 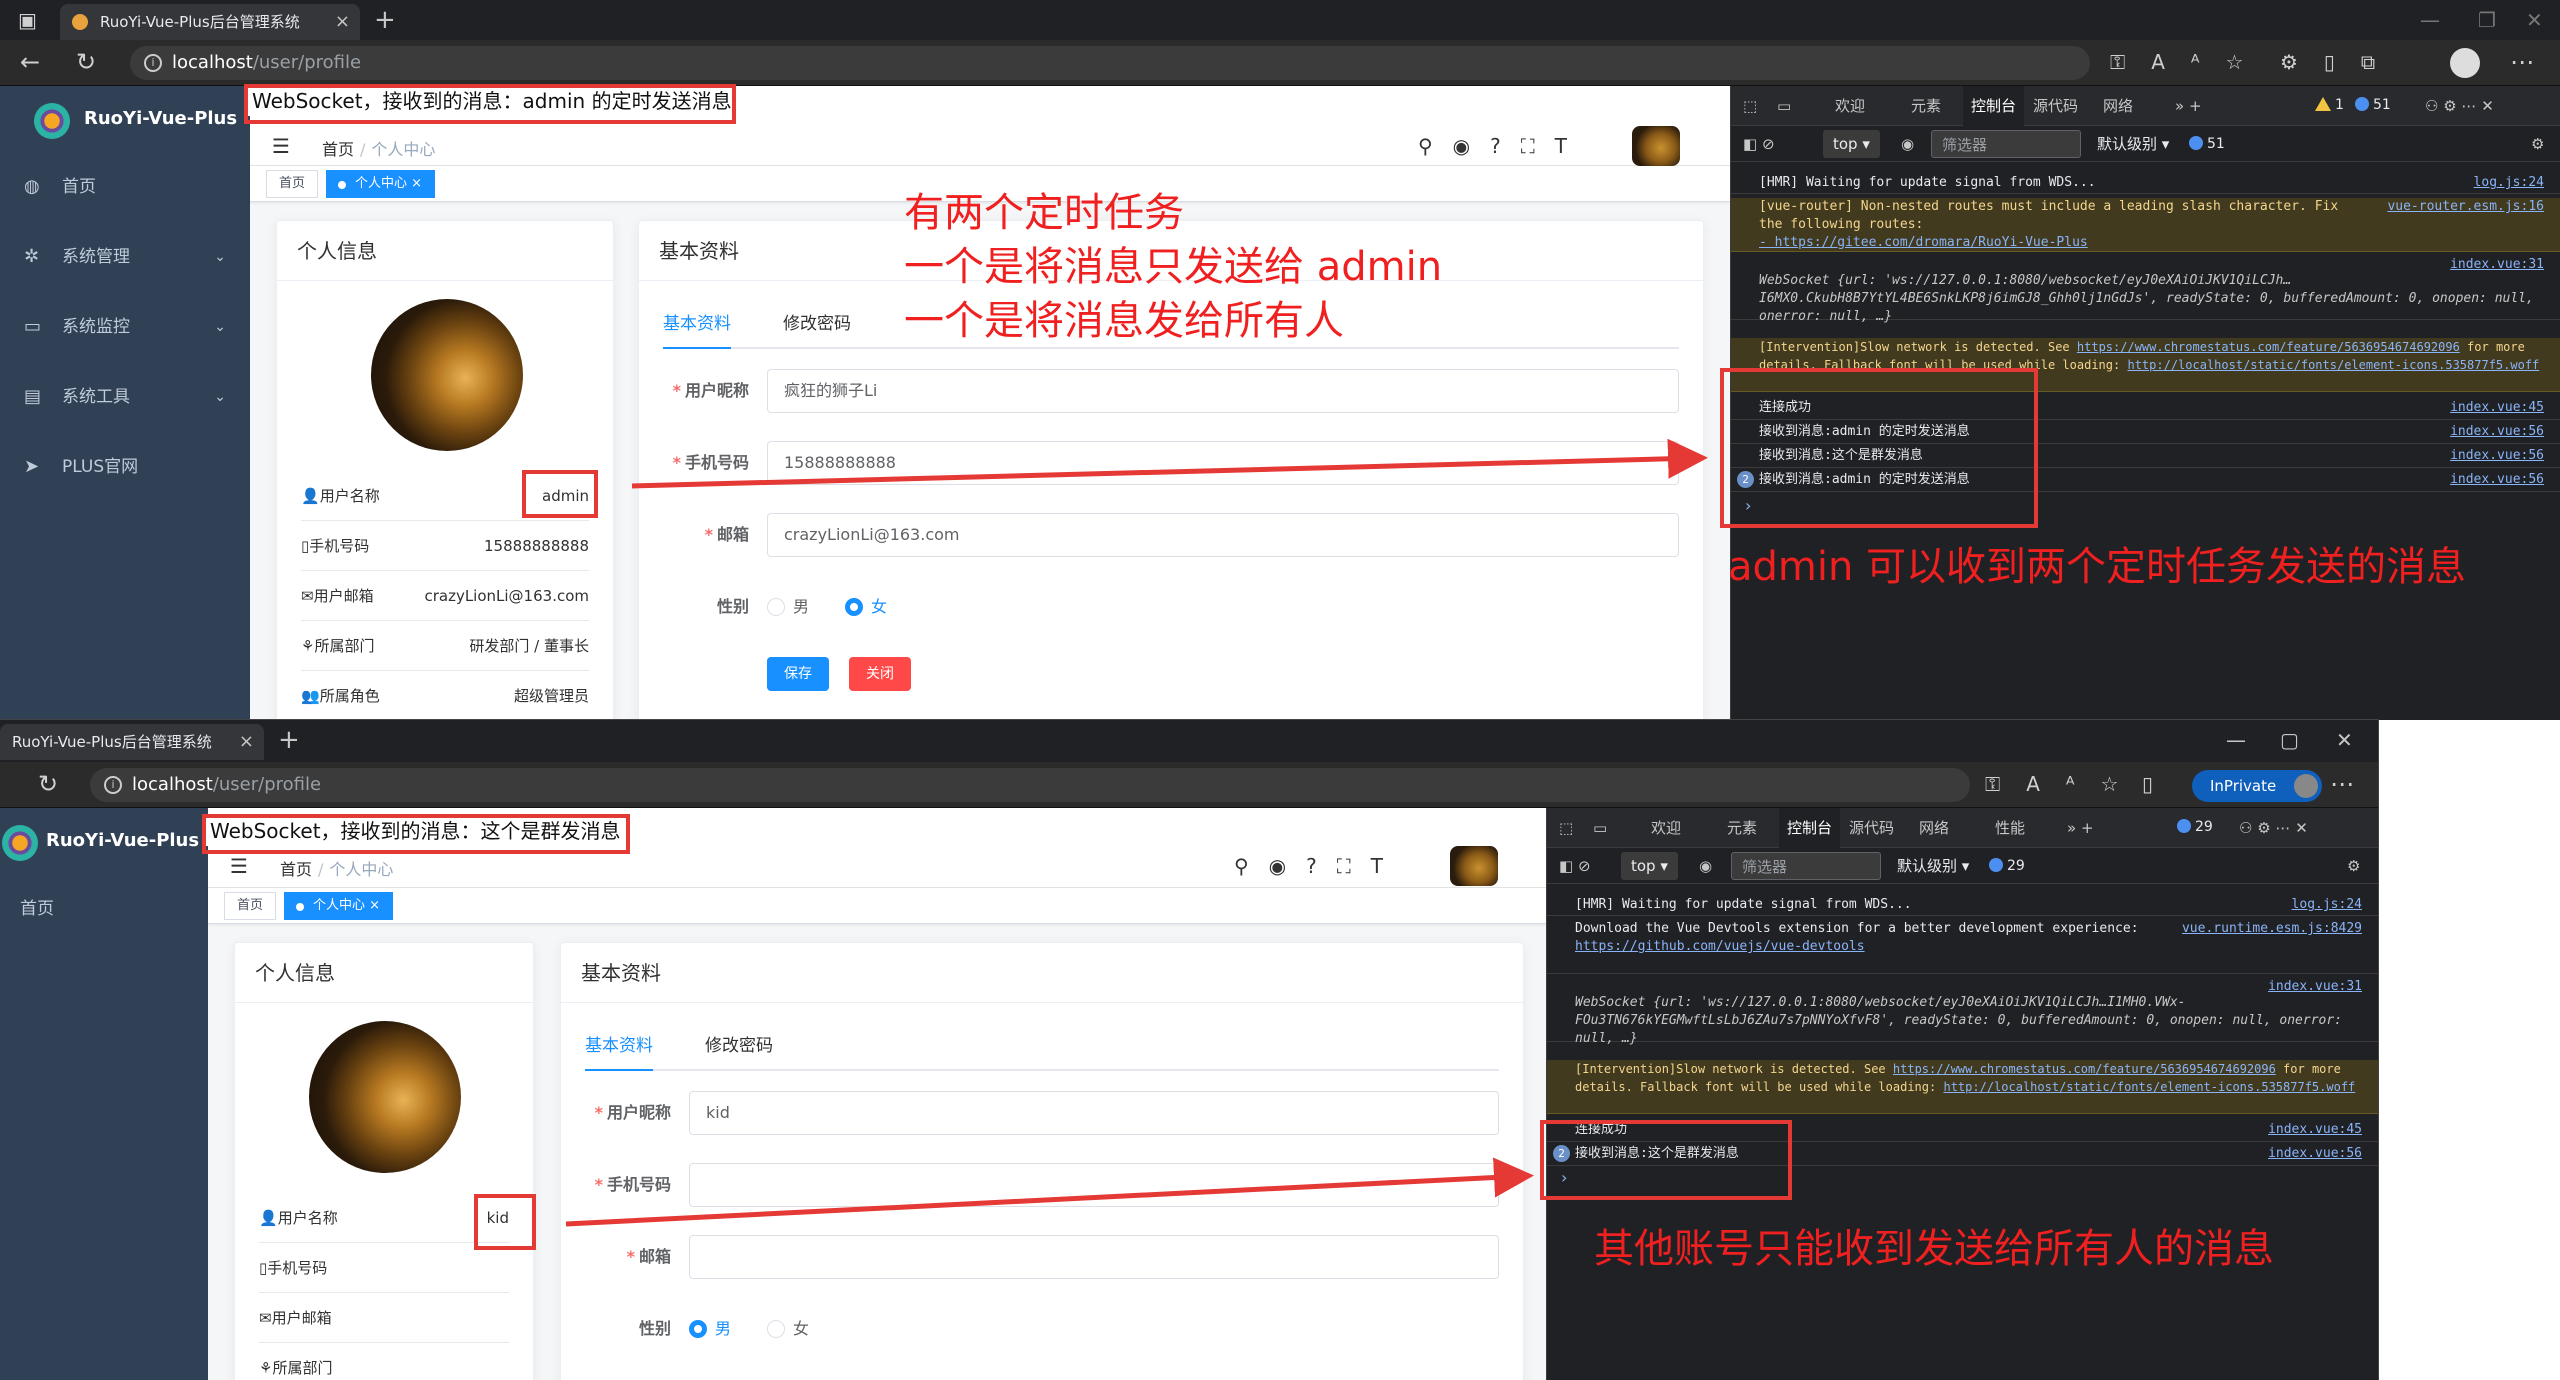 What do you see at coordinates (798, 674) in the screenshot?
I see `save-button: 保存` at bounding box center [798, 674].